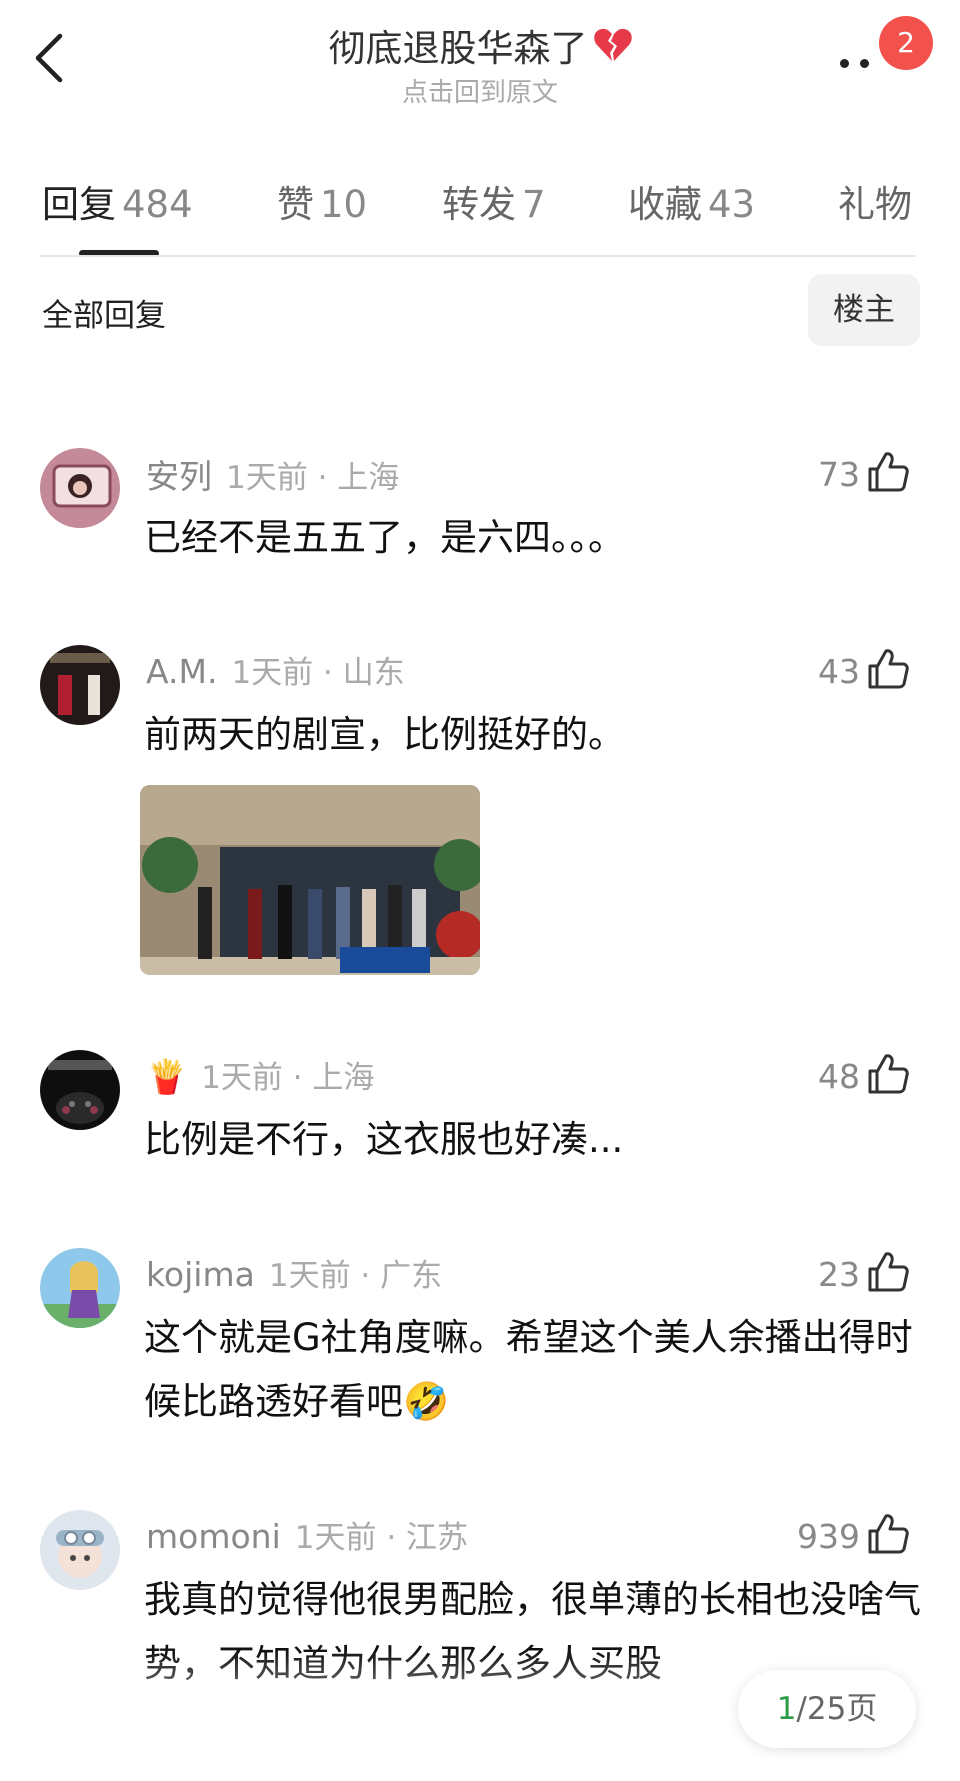 The image size is (960, 1781). I want to click on back-to-original-link: 点击回到原文, so click(480, 90).